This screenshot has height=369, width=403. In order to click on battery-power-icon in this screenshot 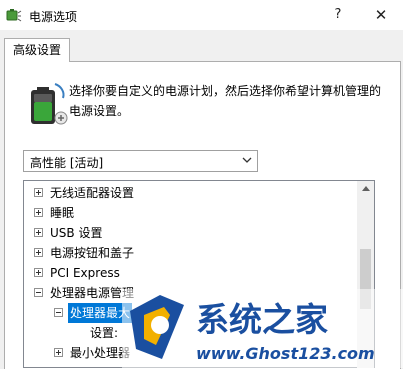, I will do `click(49, 104)`.